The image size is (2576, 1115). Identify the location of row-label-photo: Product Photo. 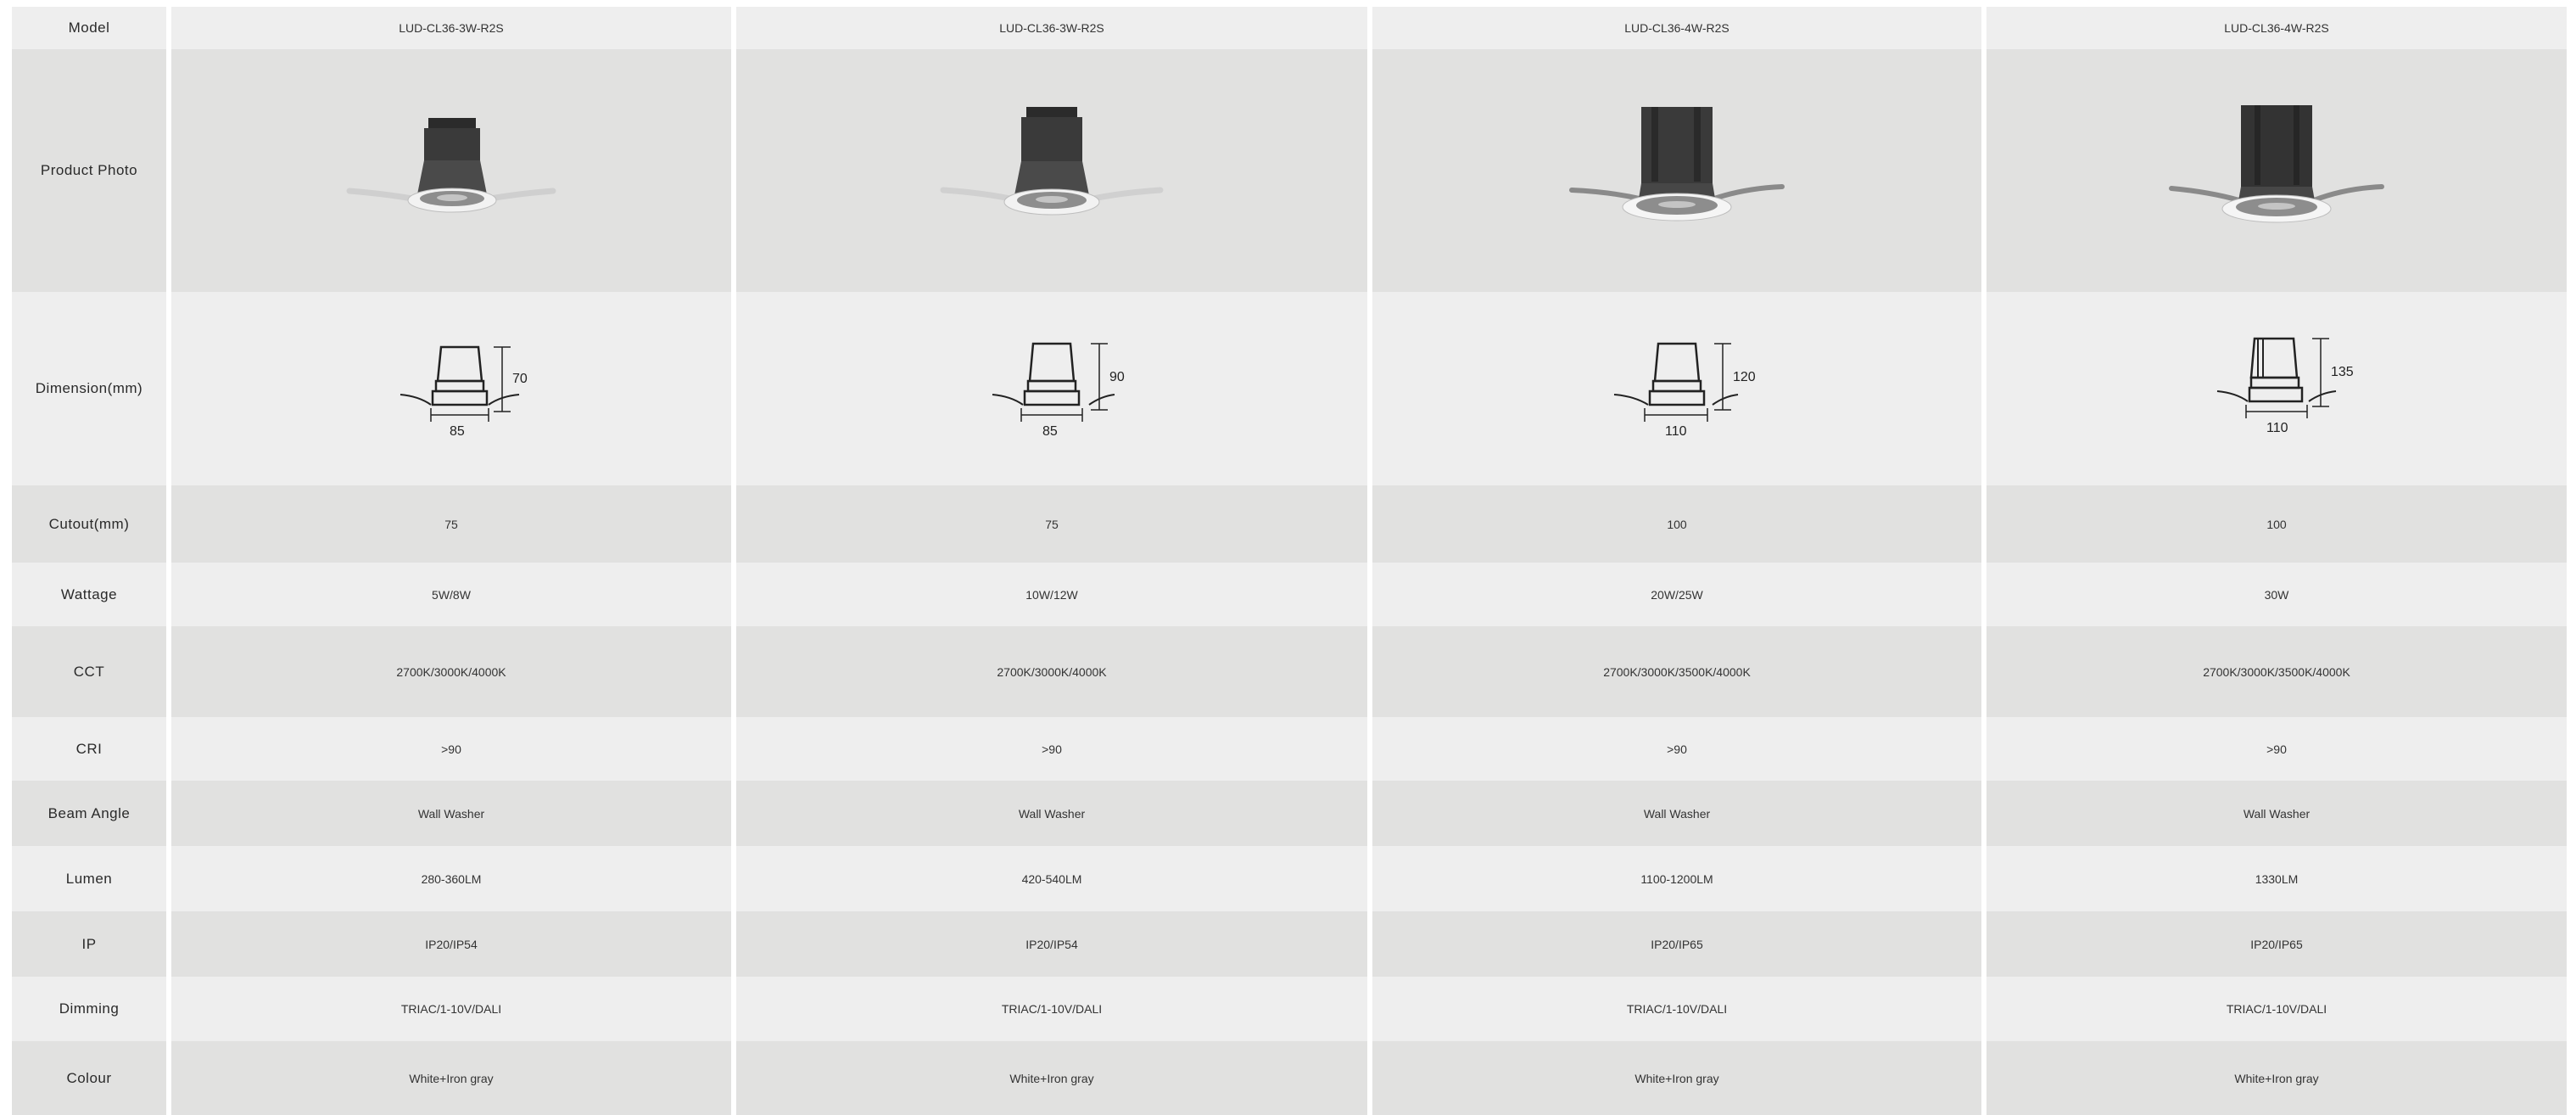
(89, 170).